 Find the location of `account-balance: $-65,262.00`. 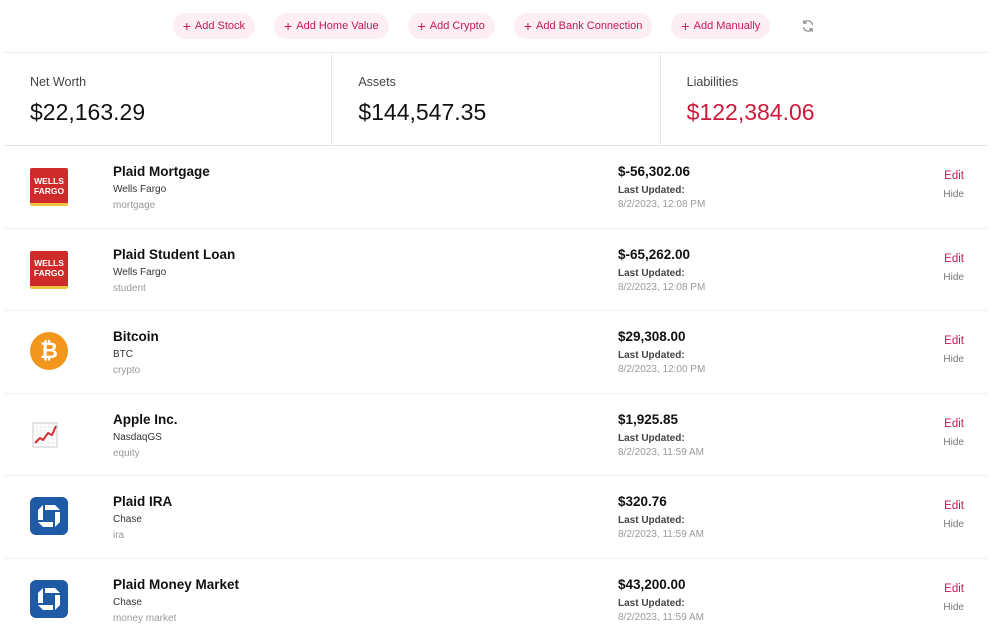

account-balance: $-65,262.00 is located at coordinates (654, 254).